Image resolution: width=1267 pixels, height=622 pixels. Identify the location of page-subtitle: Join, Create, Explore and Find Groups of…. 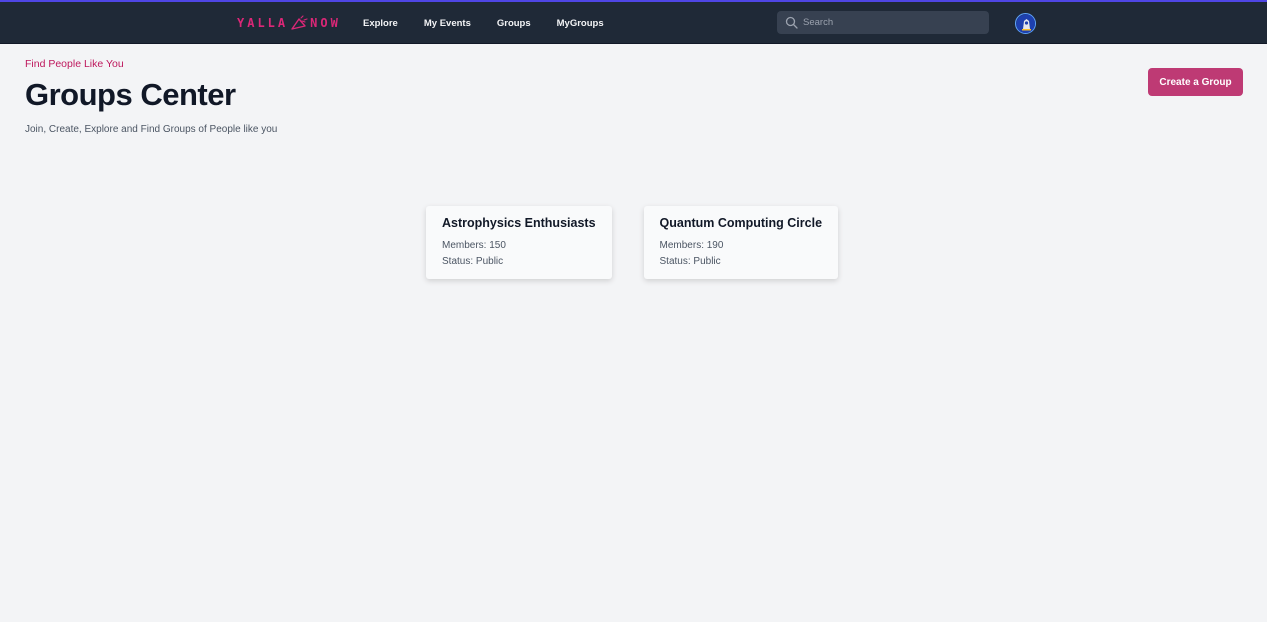
(151, 129).